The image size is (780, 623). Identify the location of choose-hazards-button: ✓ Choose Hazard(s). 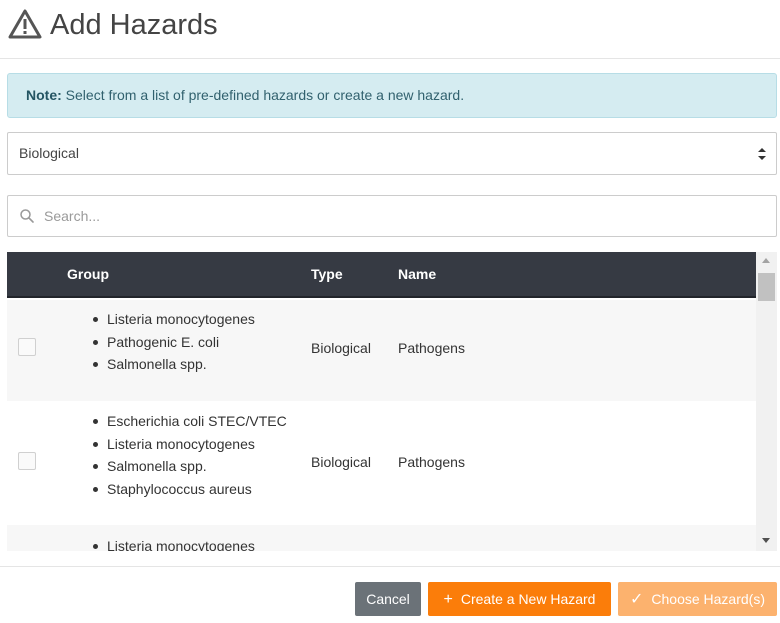
(697, 599).